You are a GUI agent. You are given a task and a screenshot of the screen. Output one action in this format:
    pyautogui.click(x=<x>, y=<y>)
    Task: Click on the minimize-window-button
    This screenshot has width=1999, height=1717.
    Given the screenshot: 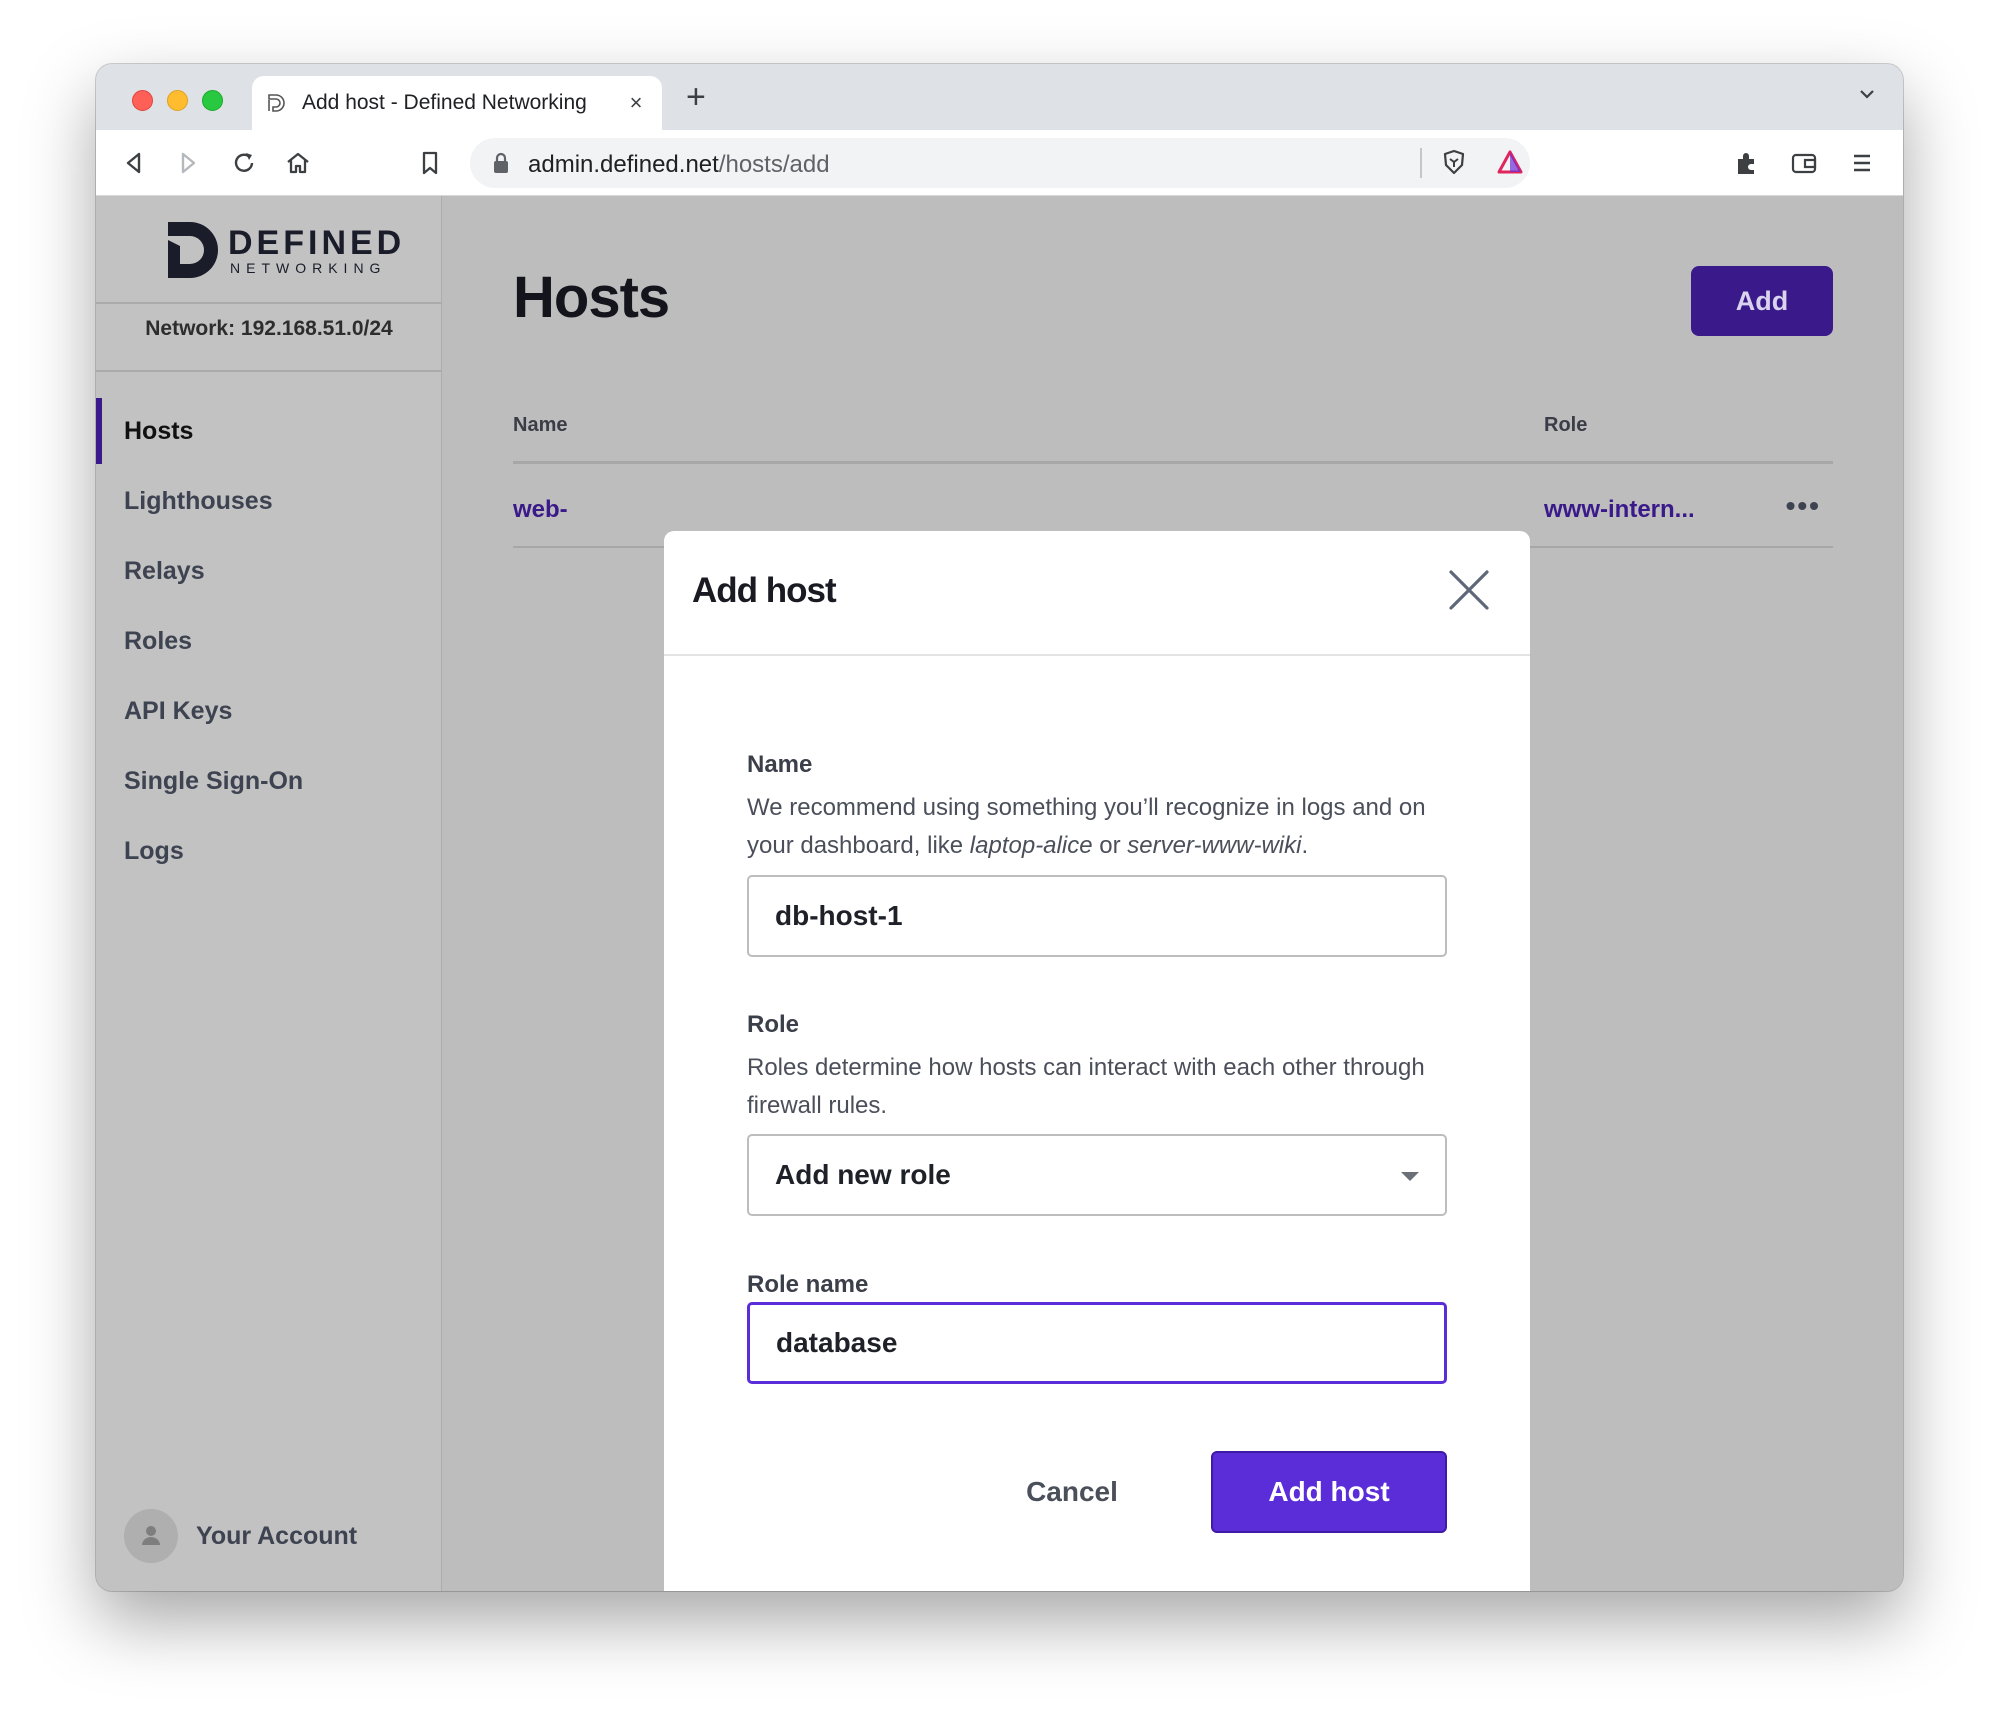 What is the action you would take?
    pyautogui.click(x=177, y=100)
    